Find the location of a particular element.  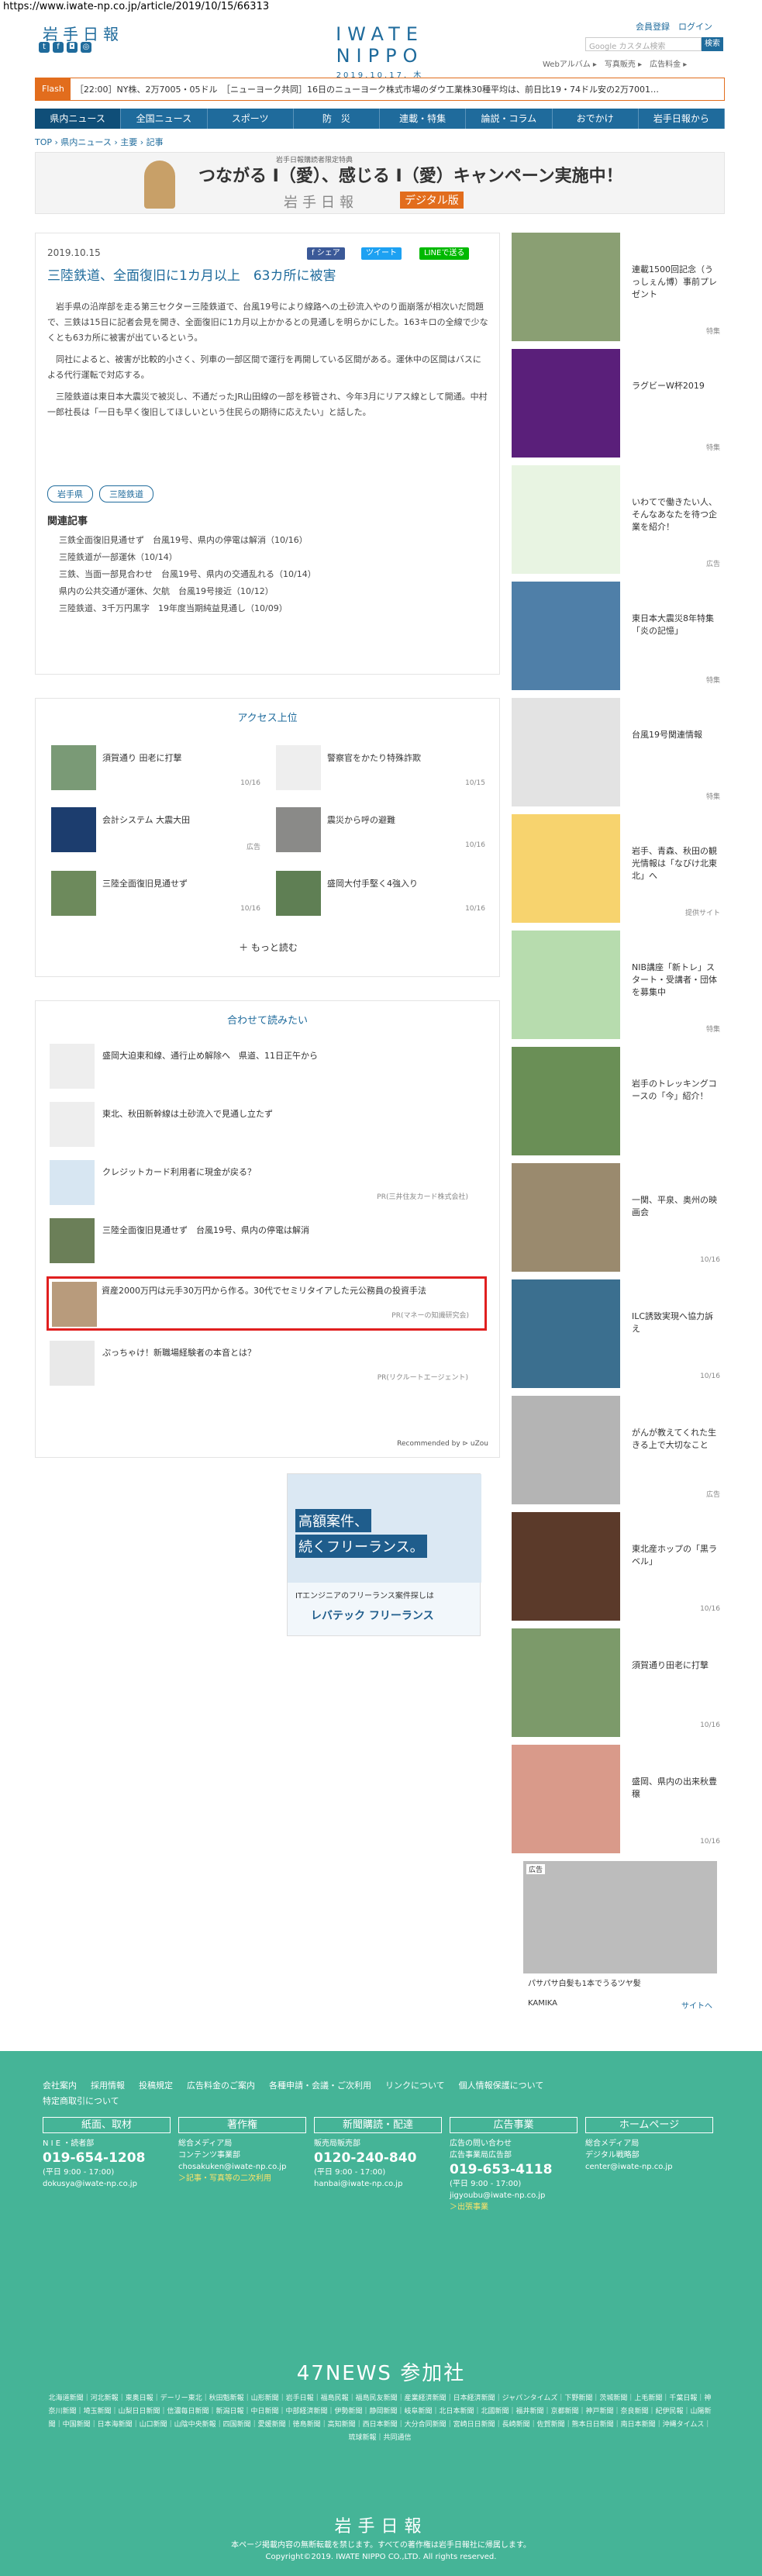

nav-from-nippo: 岩手日報から is located at coordinates (682, 119).